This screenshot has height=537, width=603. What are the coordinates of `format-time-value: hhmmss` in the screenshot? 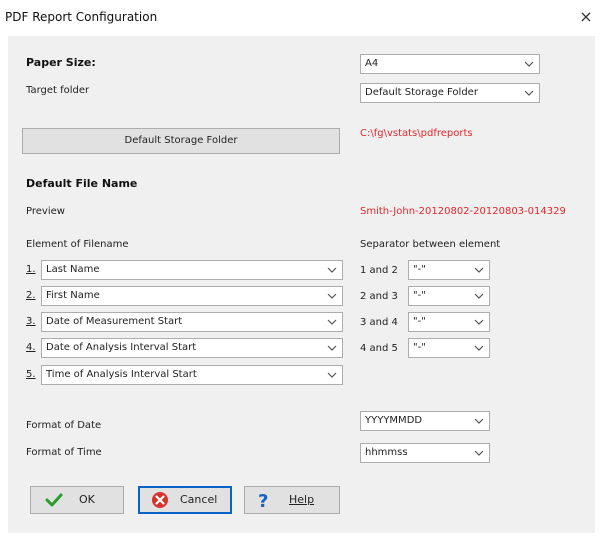 It's located at (386, 452).